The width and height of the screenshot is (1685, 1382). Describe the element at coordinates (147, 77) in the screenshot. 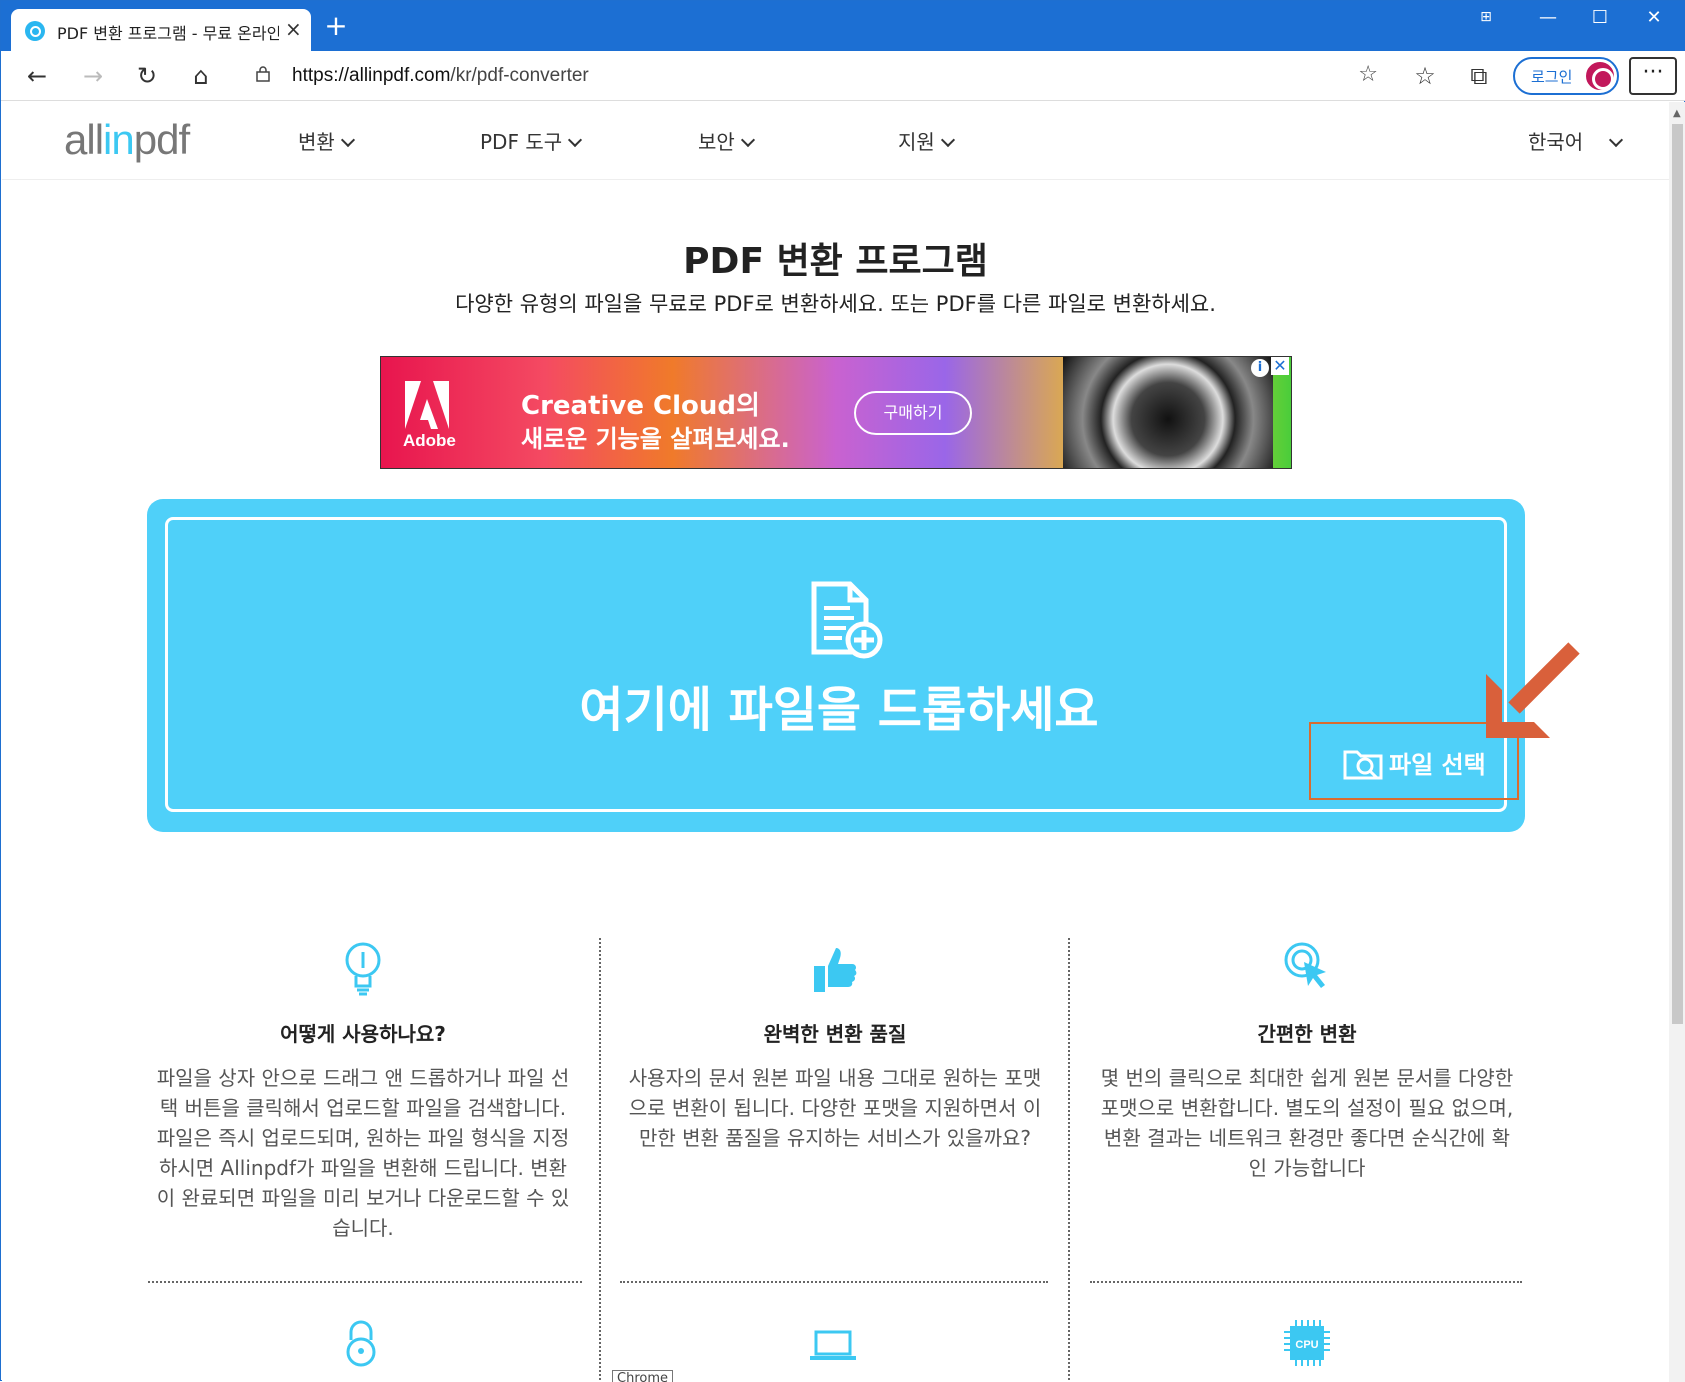

I see `refresh-icon: ↻` at that location.